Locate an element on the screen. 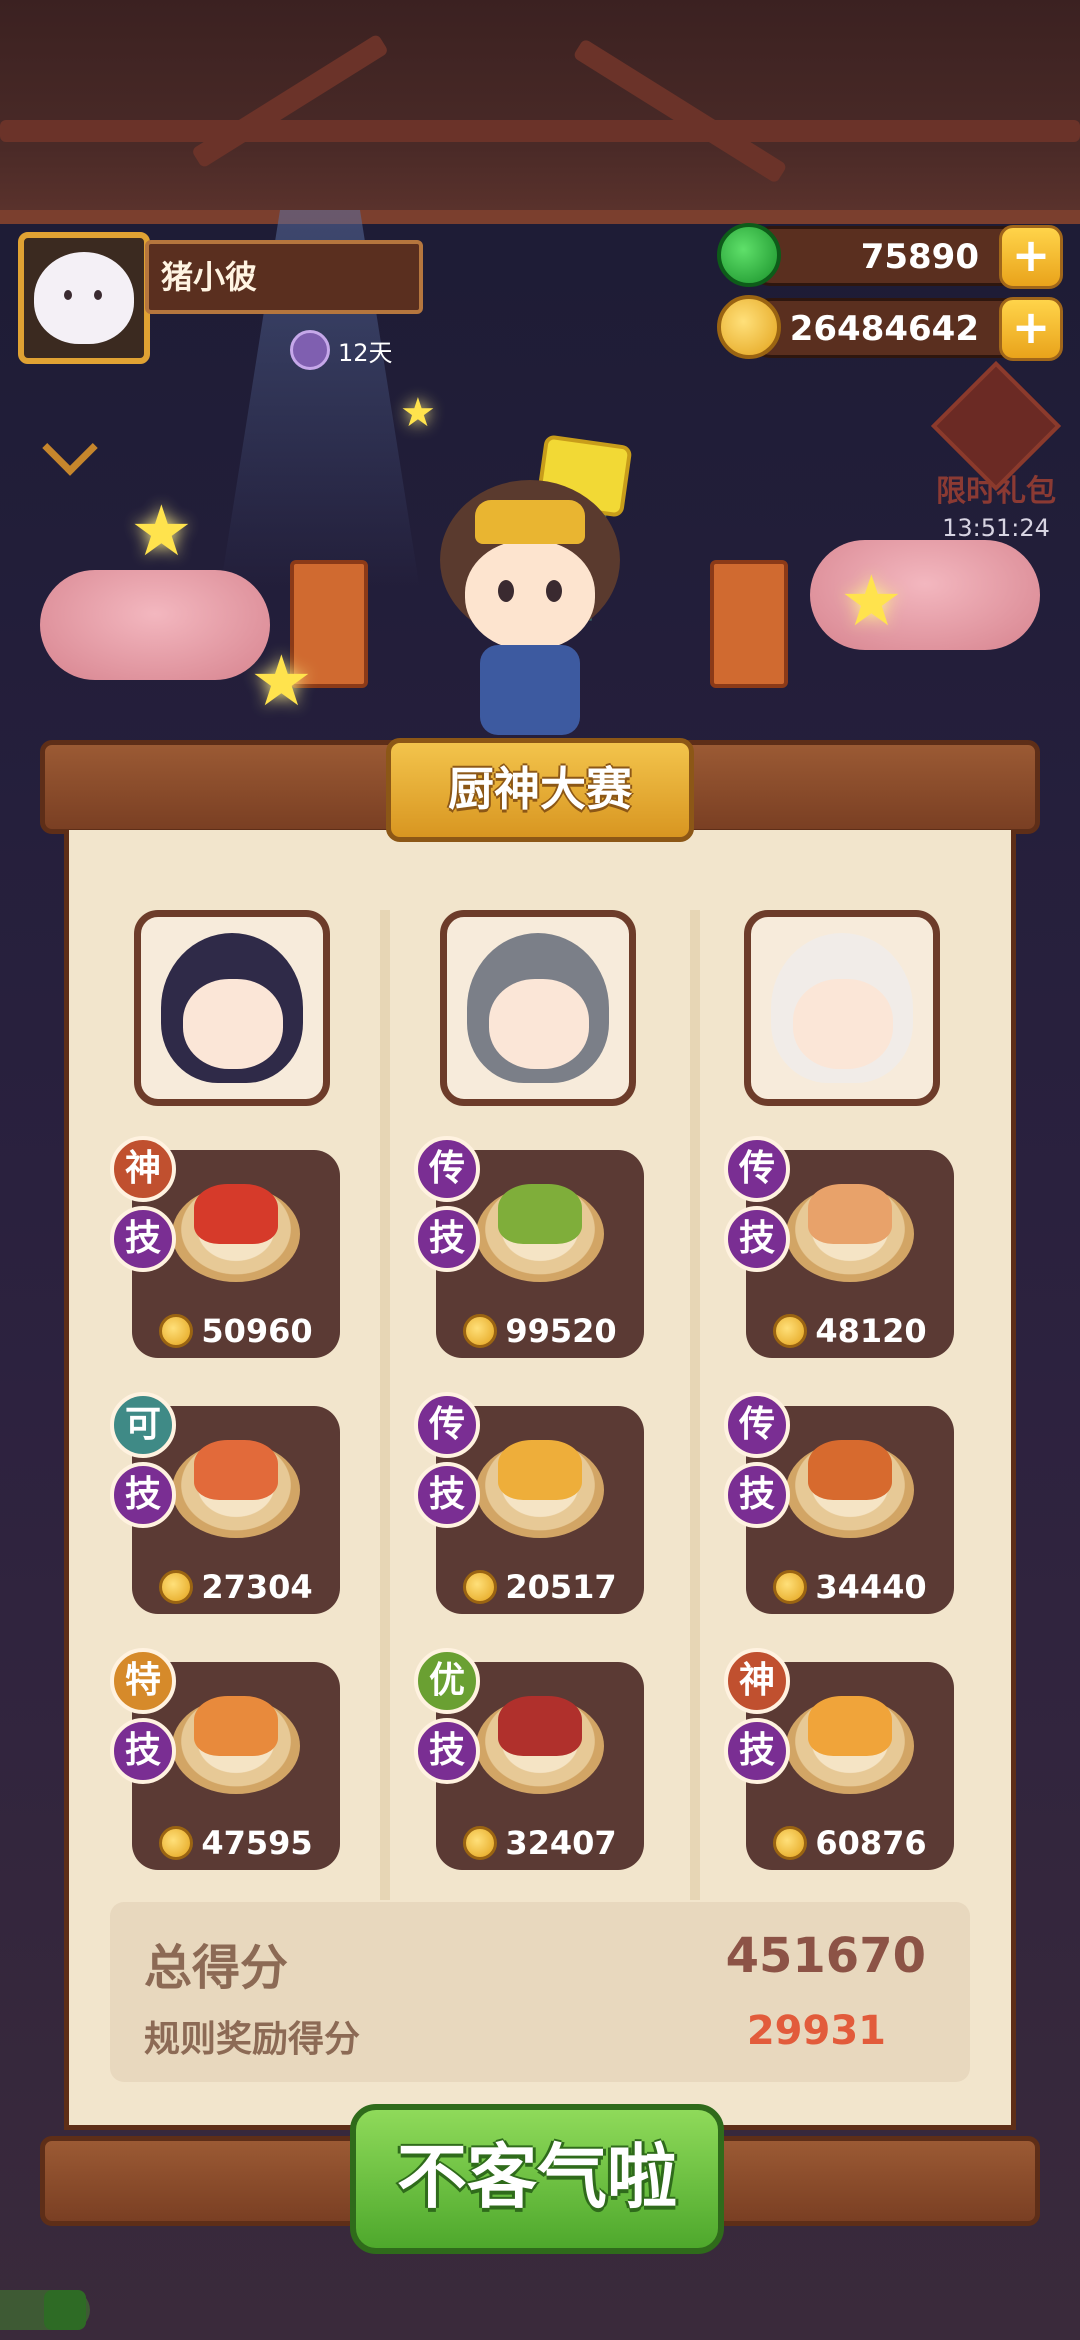 This screenshot has width=1080, height=2340. chef-portrait-white-hood is located at coordinates (842, 1008).